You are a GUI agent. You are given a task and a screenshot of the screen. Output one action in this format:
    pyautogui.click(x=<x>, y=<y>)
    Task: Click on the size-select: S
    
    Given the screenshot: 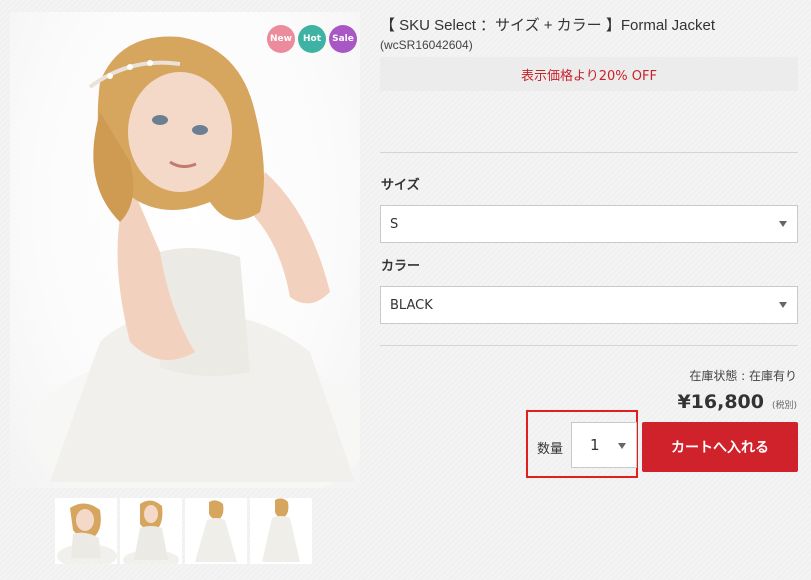 What is the action you would take?
    pyautogui.click(x=589, y=224)
    